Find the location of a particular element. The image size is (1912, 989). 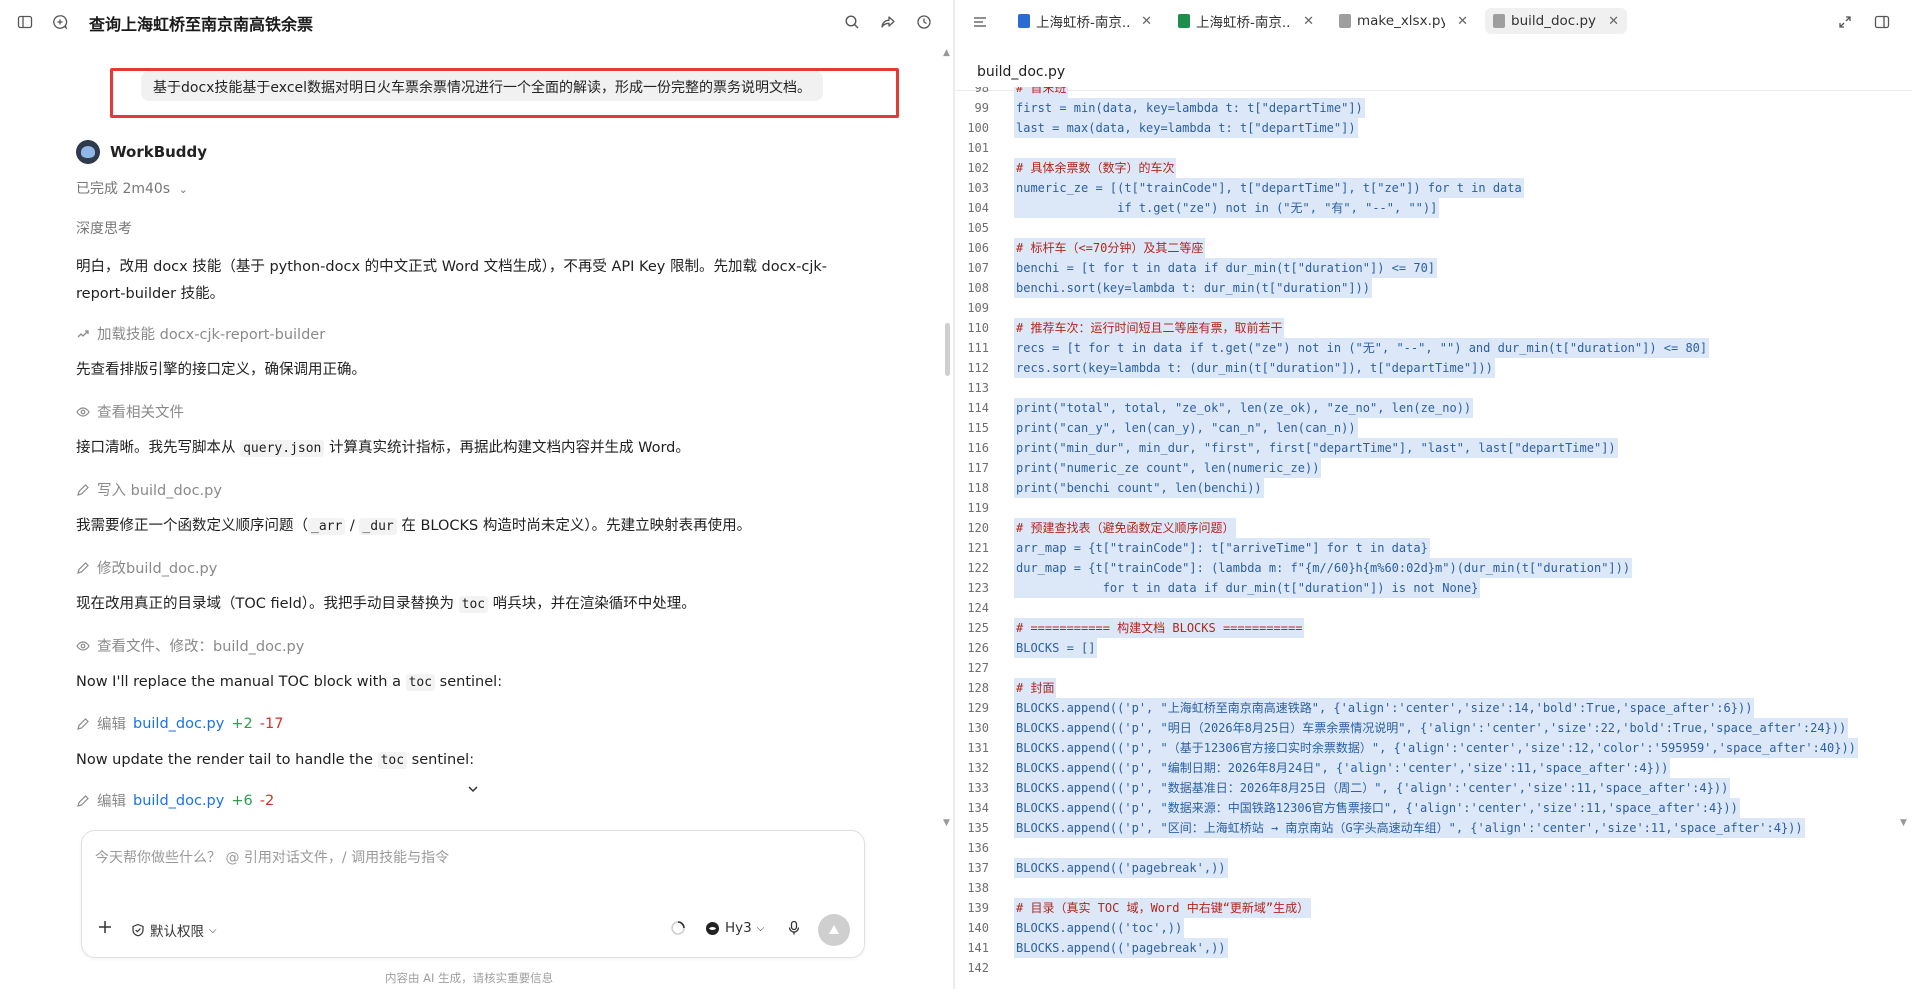

send-button is located at coordinates (834, 930).